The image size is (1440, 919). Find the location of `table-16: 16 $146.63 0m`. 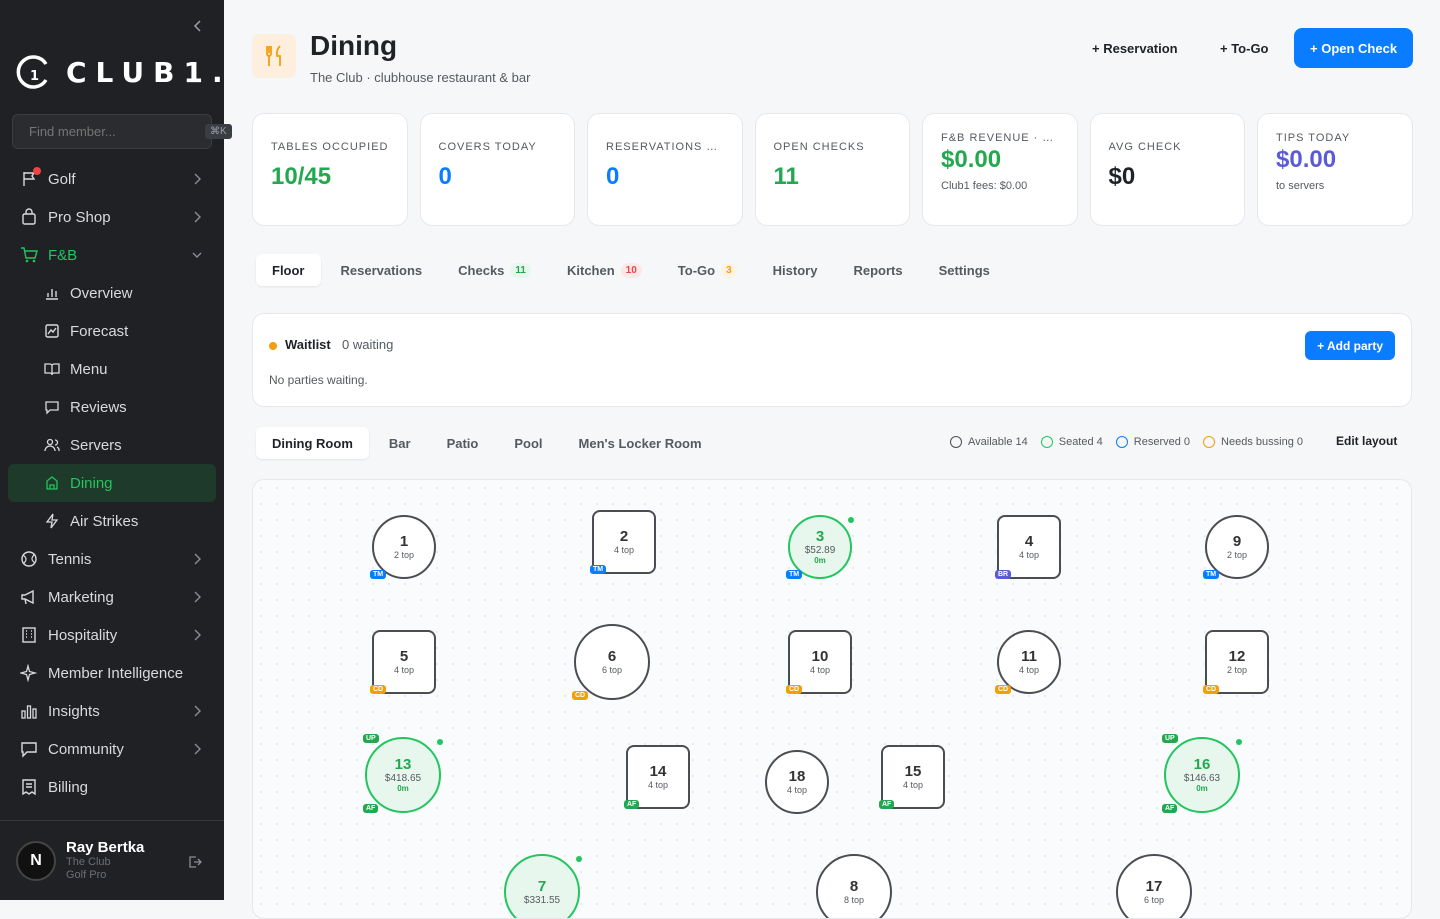

table-16: 16 $146.63 0m is located at coordinates (1202, 775).